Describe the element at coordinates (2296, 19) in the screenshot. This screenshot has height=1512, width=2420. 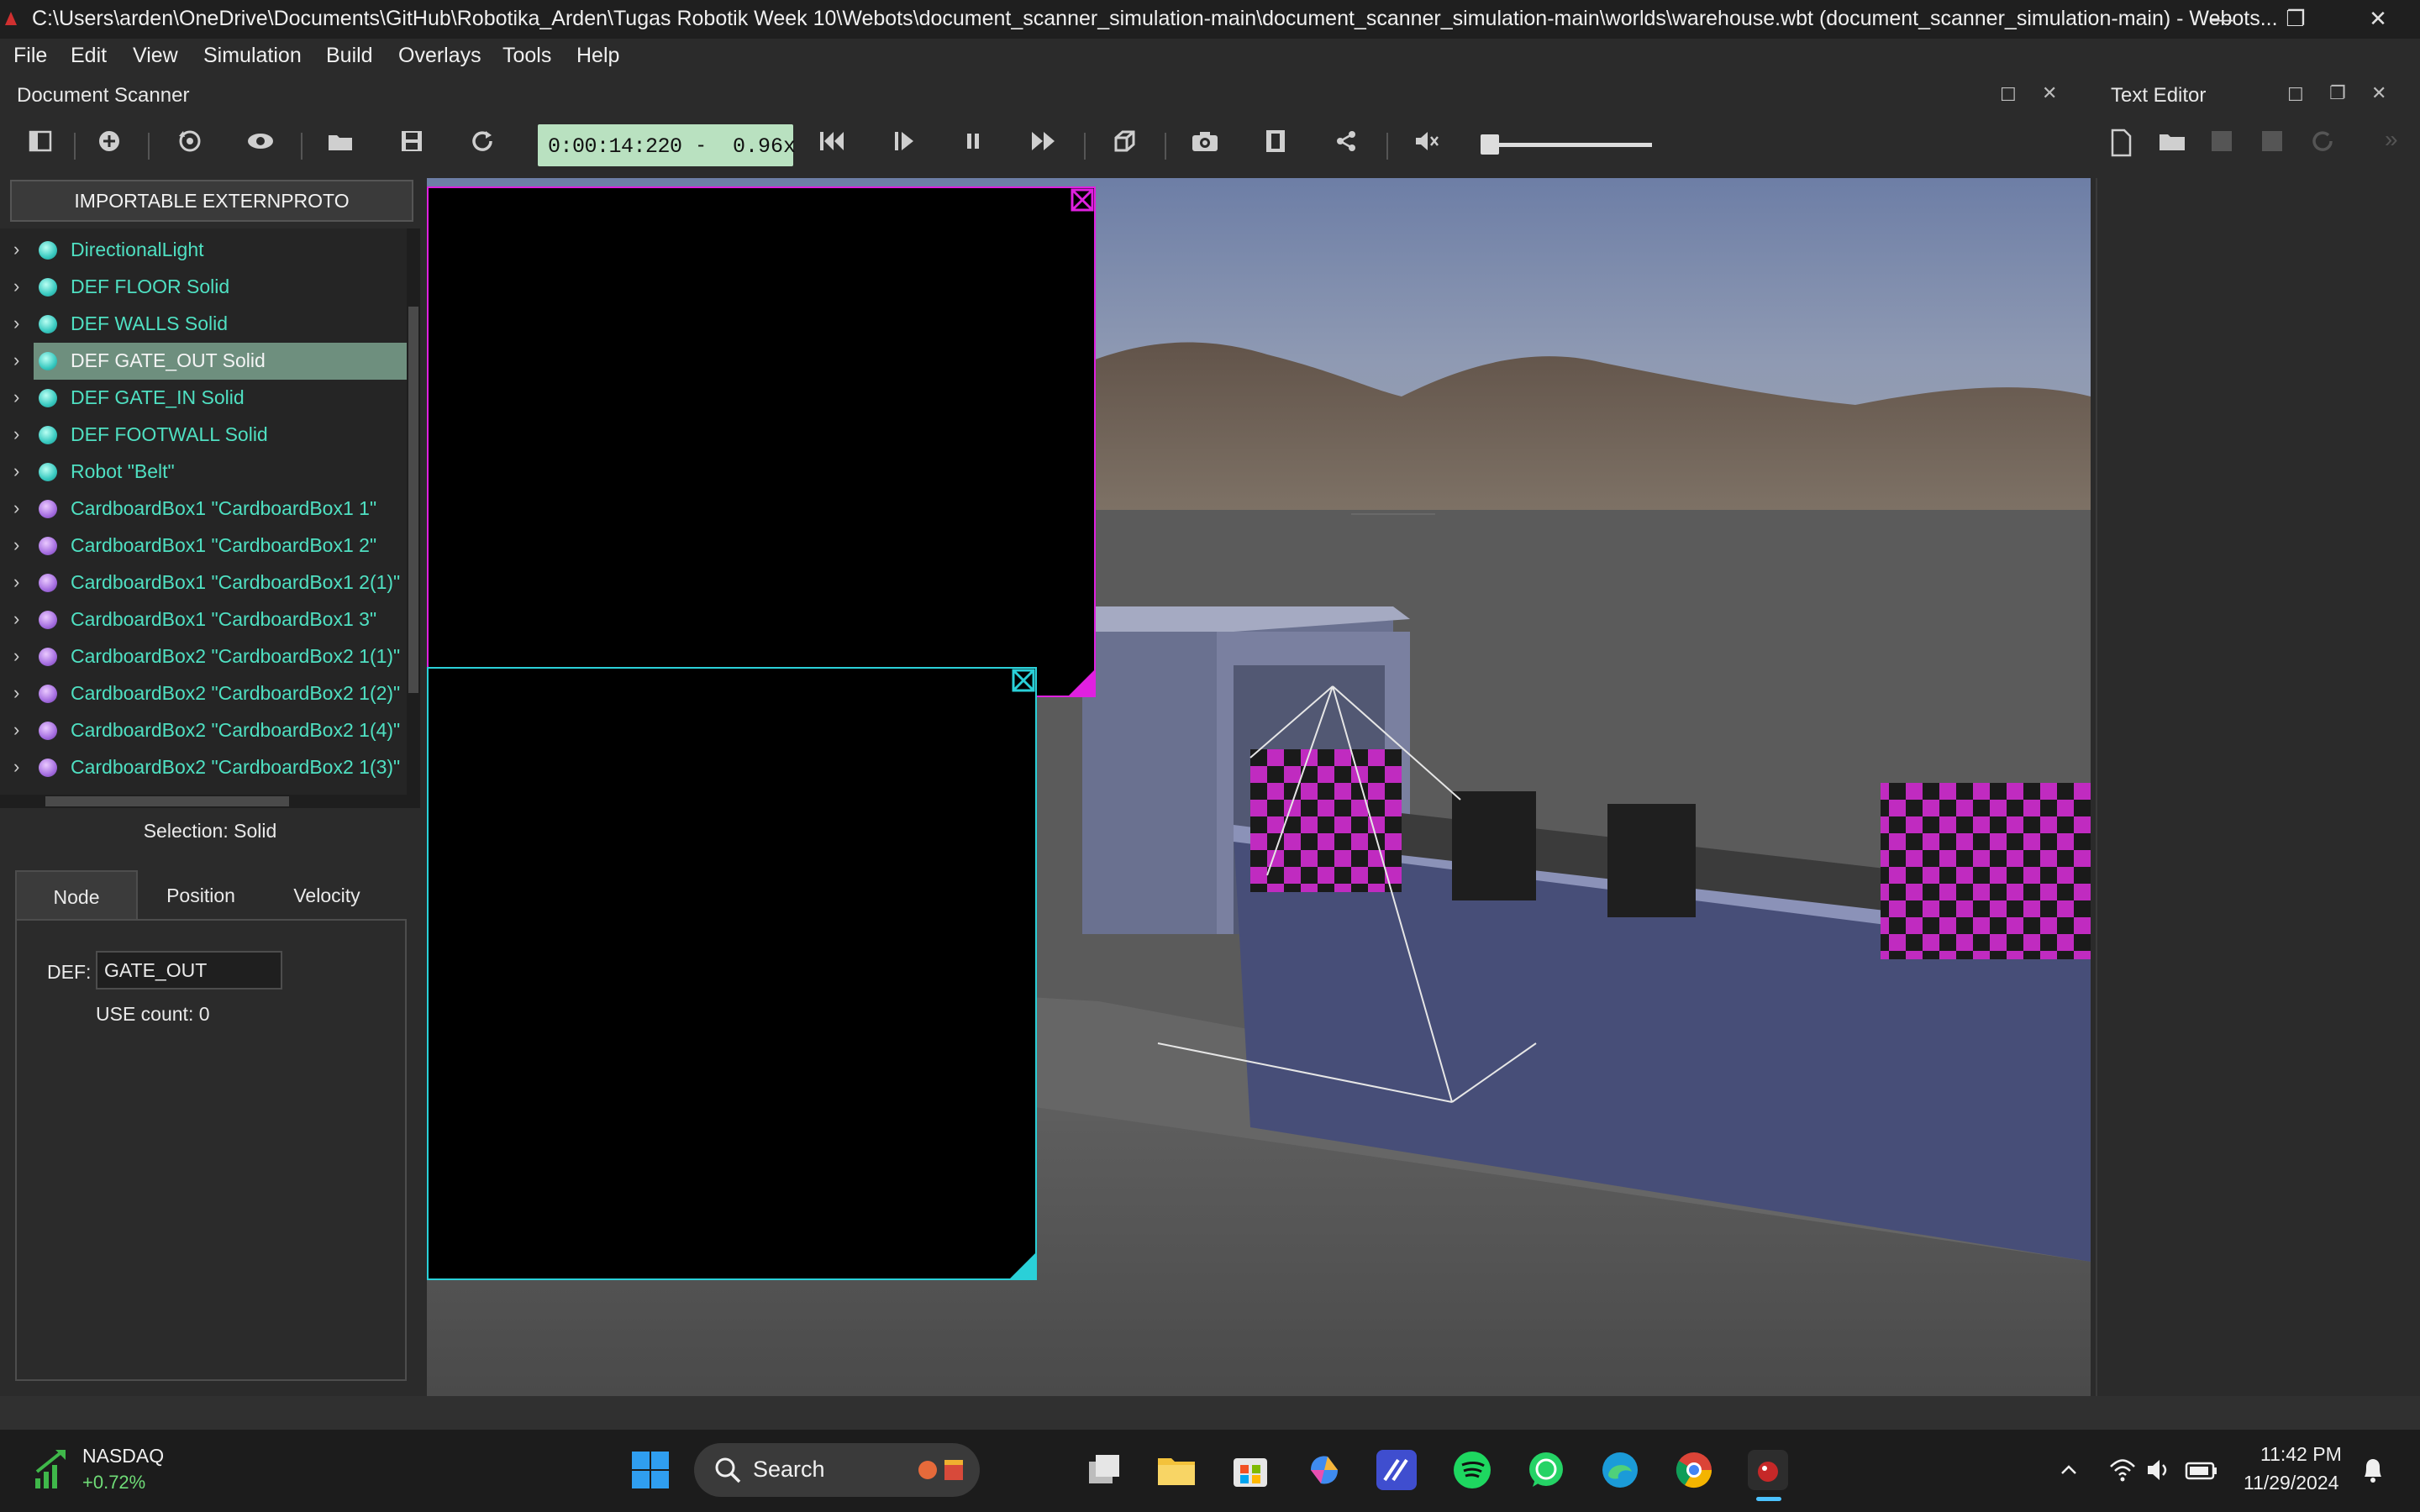
I see `restore-button: ❐` at that location.